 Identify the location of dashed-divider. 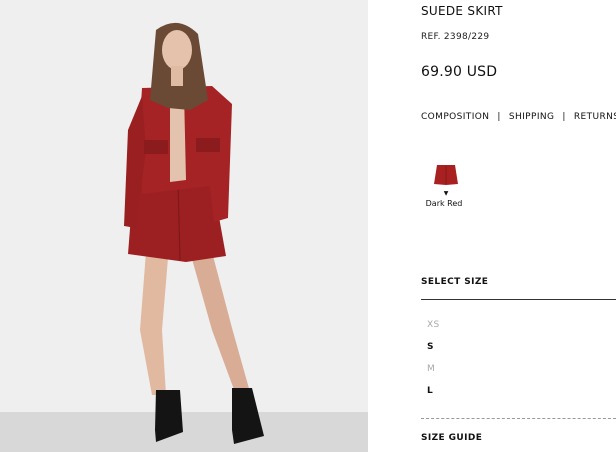
(518, 418).